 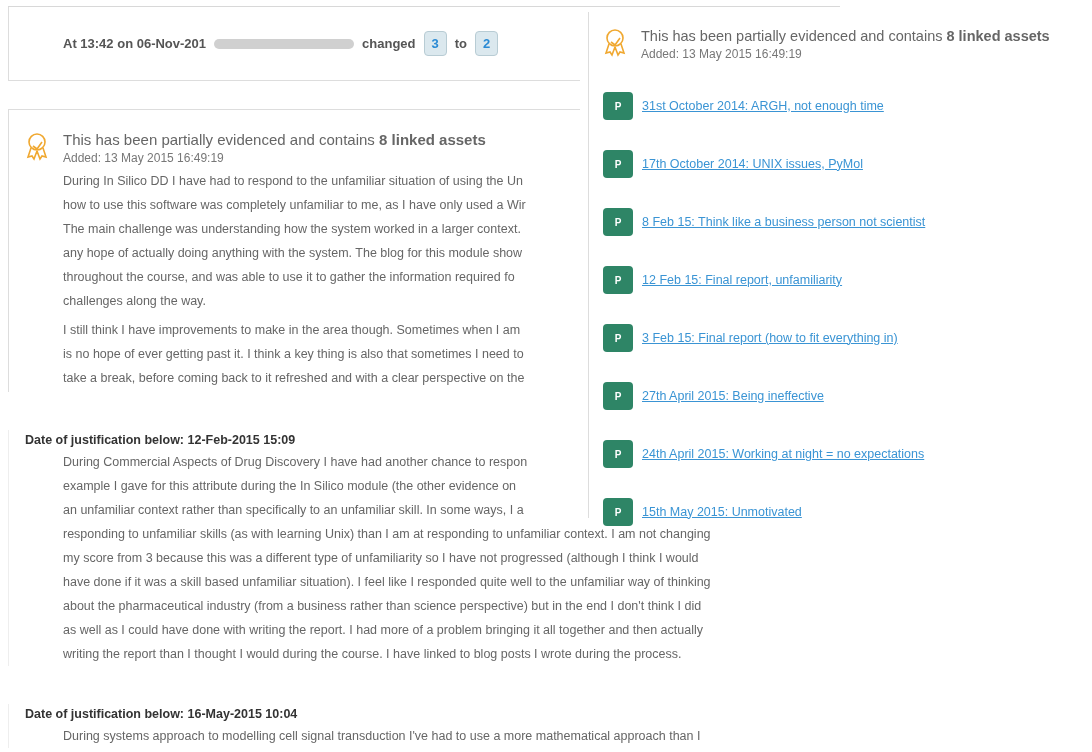 I want to click on asset-link: 31st October 2014: ARGH, not enough time, so click(x=763, y=106).